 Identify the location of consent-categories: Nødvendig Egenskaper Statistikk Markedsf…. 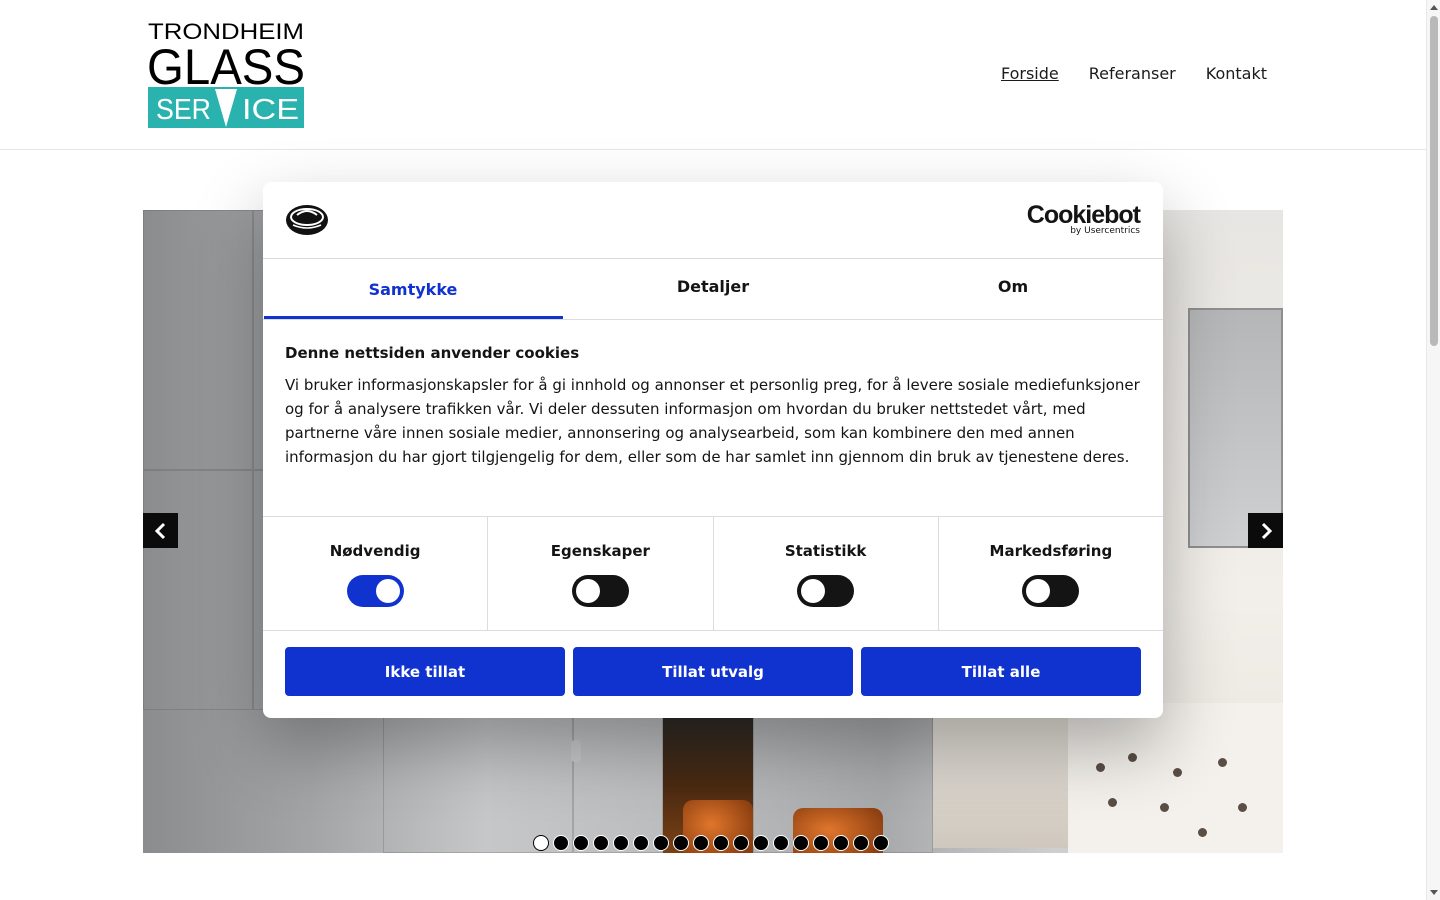
(713, 574).